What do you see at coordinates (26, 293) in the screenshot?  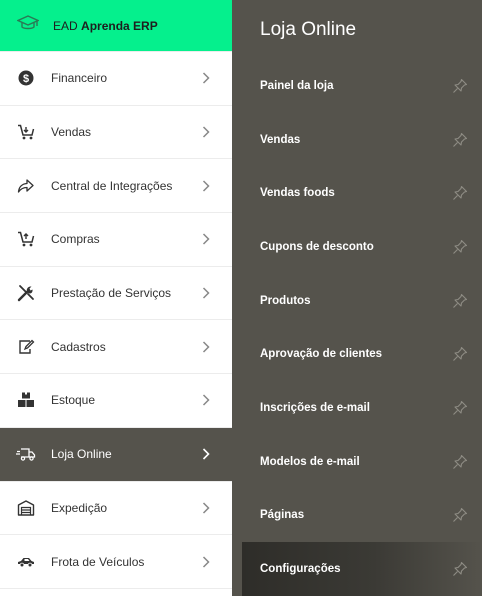 I see `tools-icon` at bounding box center [26, 293].